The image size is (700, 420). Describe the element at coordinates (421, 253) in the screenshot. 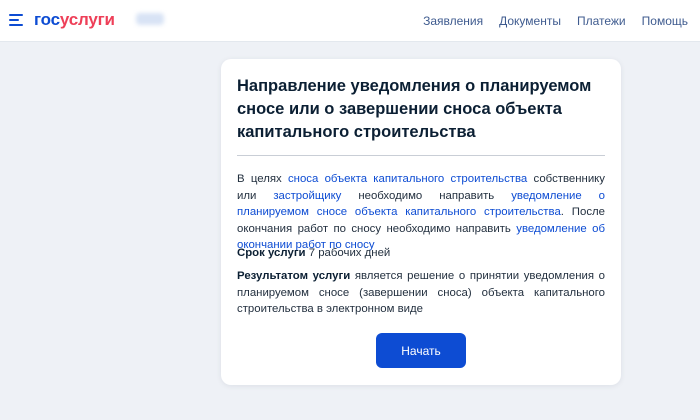

I see `service-term: Срок услуги 7 рабочих дней` at that location.